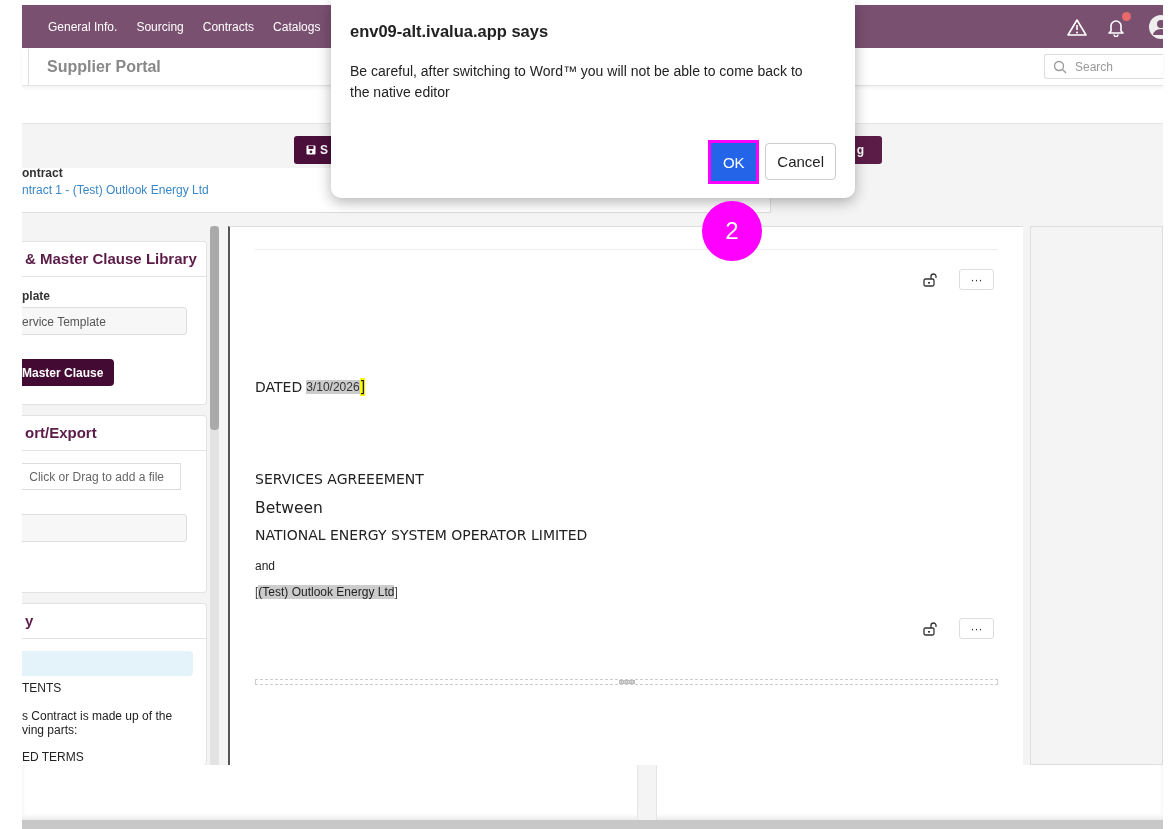 The width and height of the screenshot is (1171, 829). I want to click on document-text: Between, so click(289, 508).